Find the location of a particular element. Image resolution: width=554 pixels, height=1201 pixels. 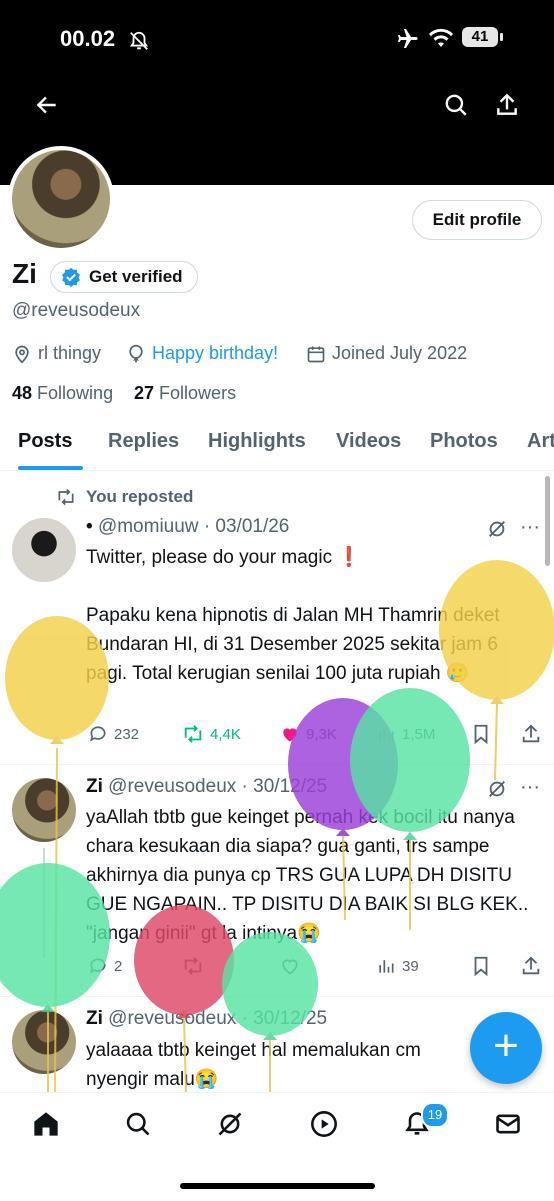

video-play-icon is located at coordinates (324, 1124).